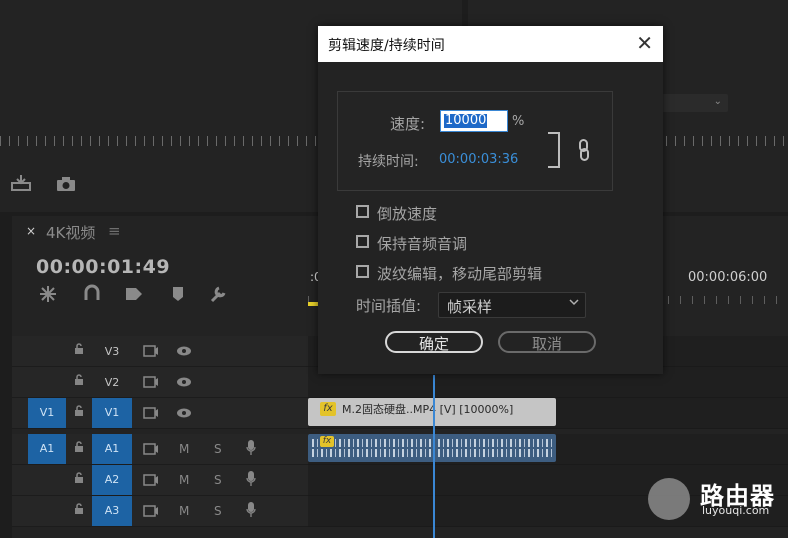 The image size is (788, 538). Describe the element at coordinates (112, 480) in the screenshot. I see `track-label-a2: A2` at that location.